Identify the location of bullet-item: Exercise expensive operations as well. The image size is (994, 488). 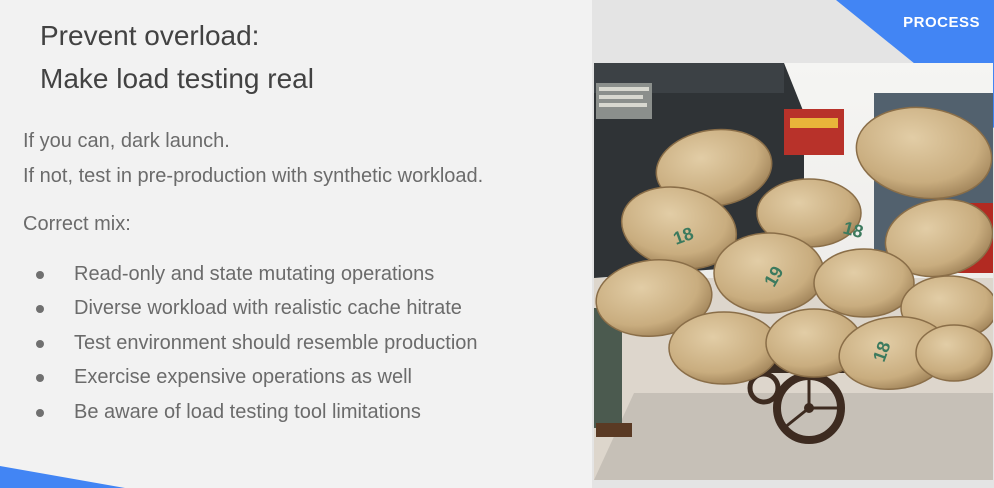
(253, 377).